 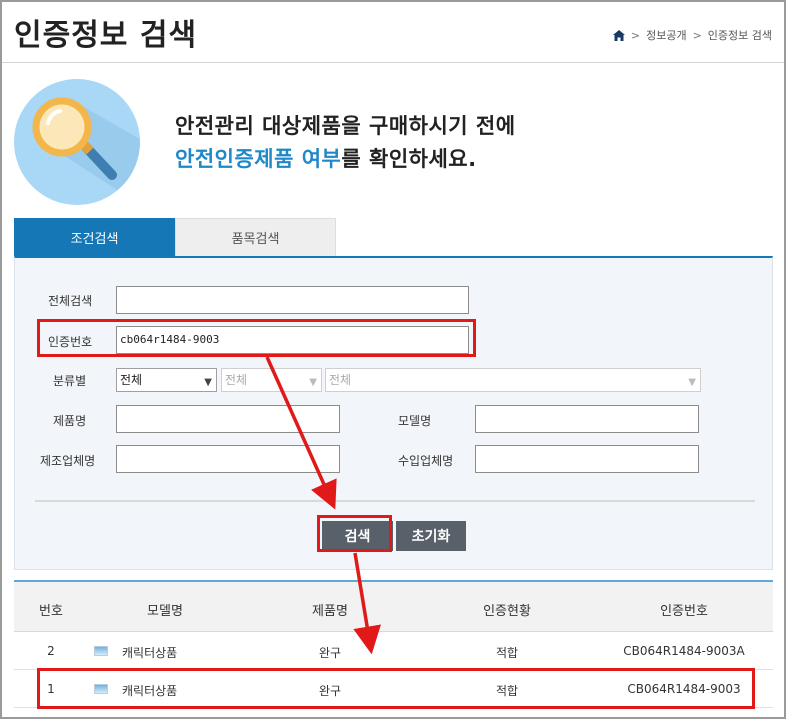 What do you see at coordinates (70, 342) in the screenshot?
I see `cert-no-label: 인증번호` at bounding box center [70, 342].